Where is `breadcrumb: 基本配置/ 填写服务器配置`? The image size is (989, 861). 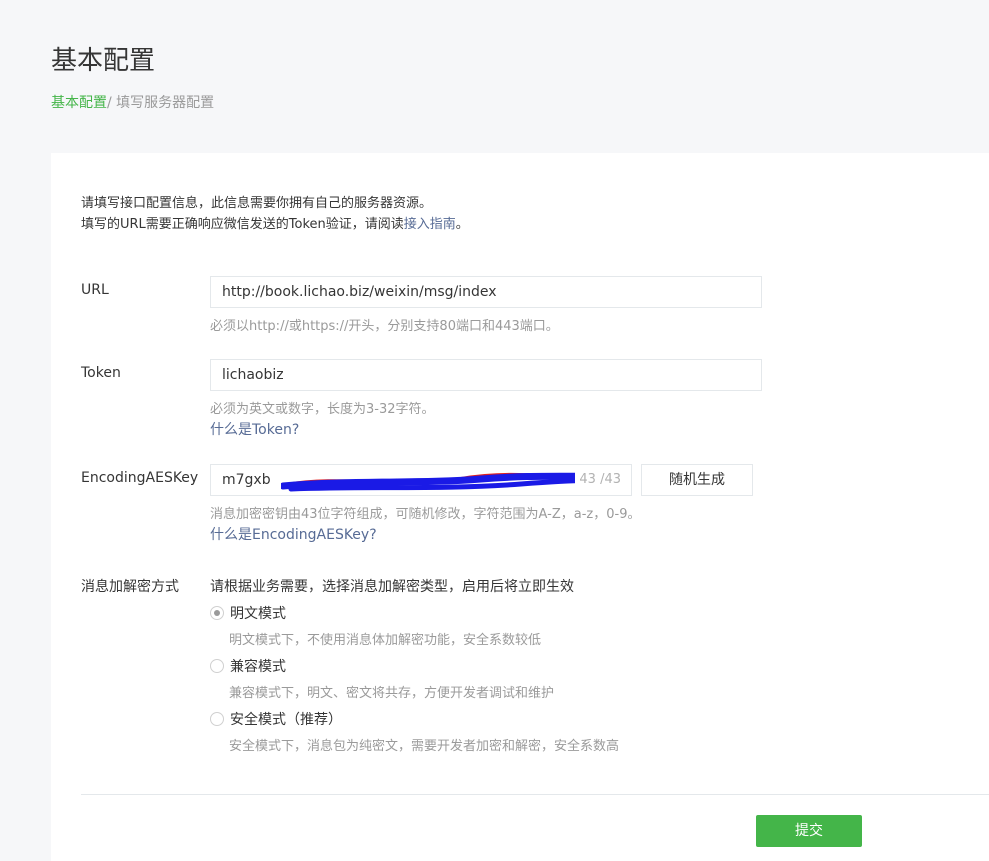 breadcrumb: 基本配置/ 填写服务器配置 is located at coordinates (132, 102).